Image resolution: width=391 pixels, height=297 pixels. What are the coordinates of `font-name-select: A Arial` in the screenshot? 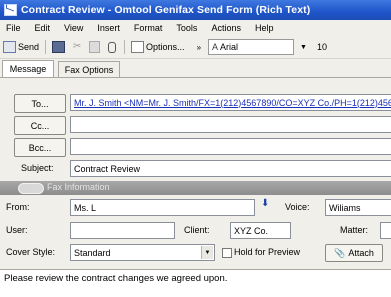 It's located at (251, 47).